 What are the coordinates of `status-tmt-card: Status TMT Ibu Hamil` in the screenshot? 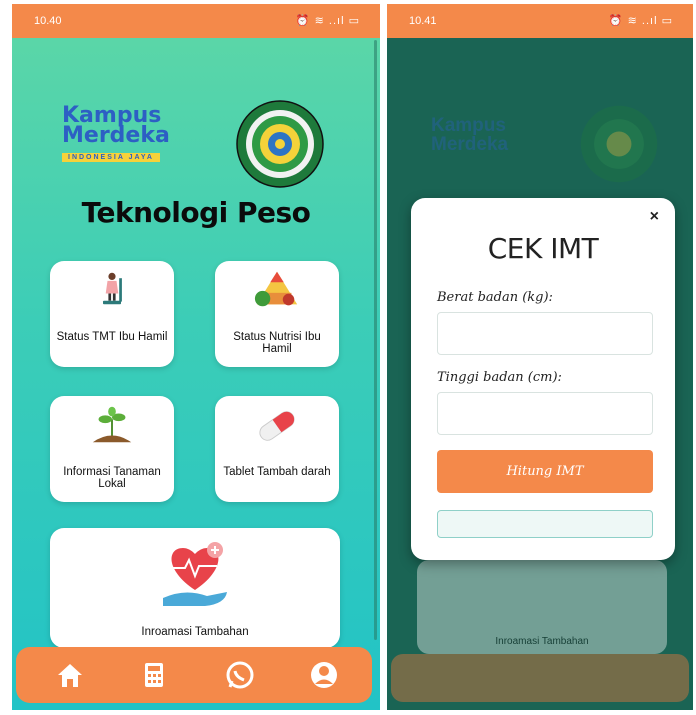 It's located at (112, 314).